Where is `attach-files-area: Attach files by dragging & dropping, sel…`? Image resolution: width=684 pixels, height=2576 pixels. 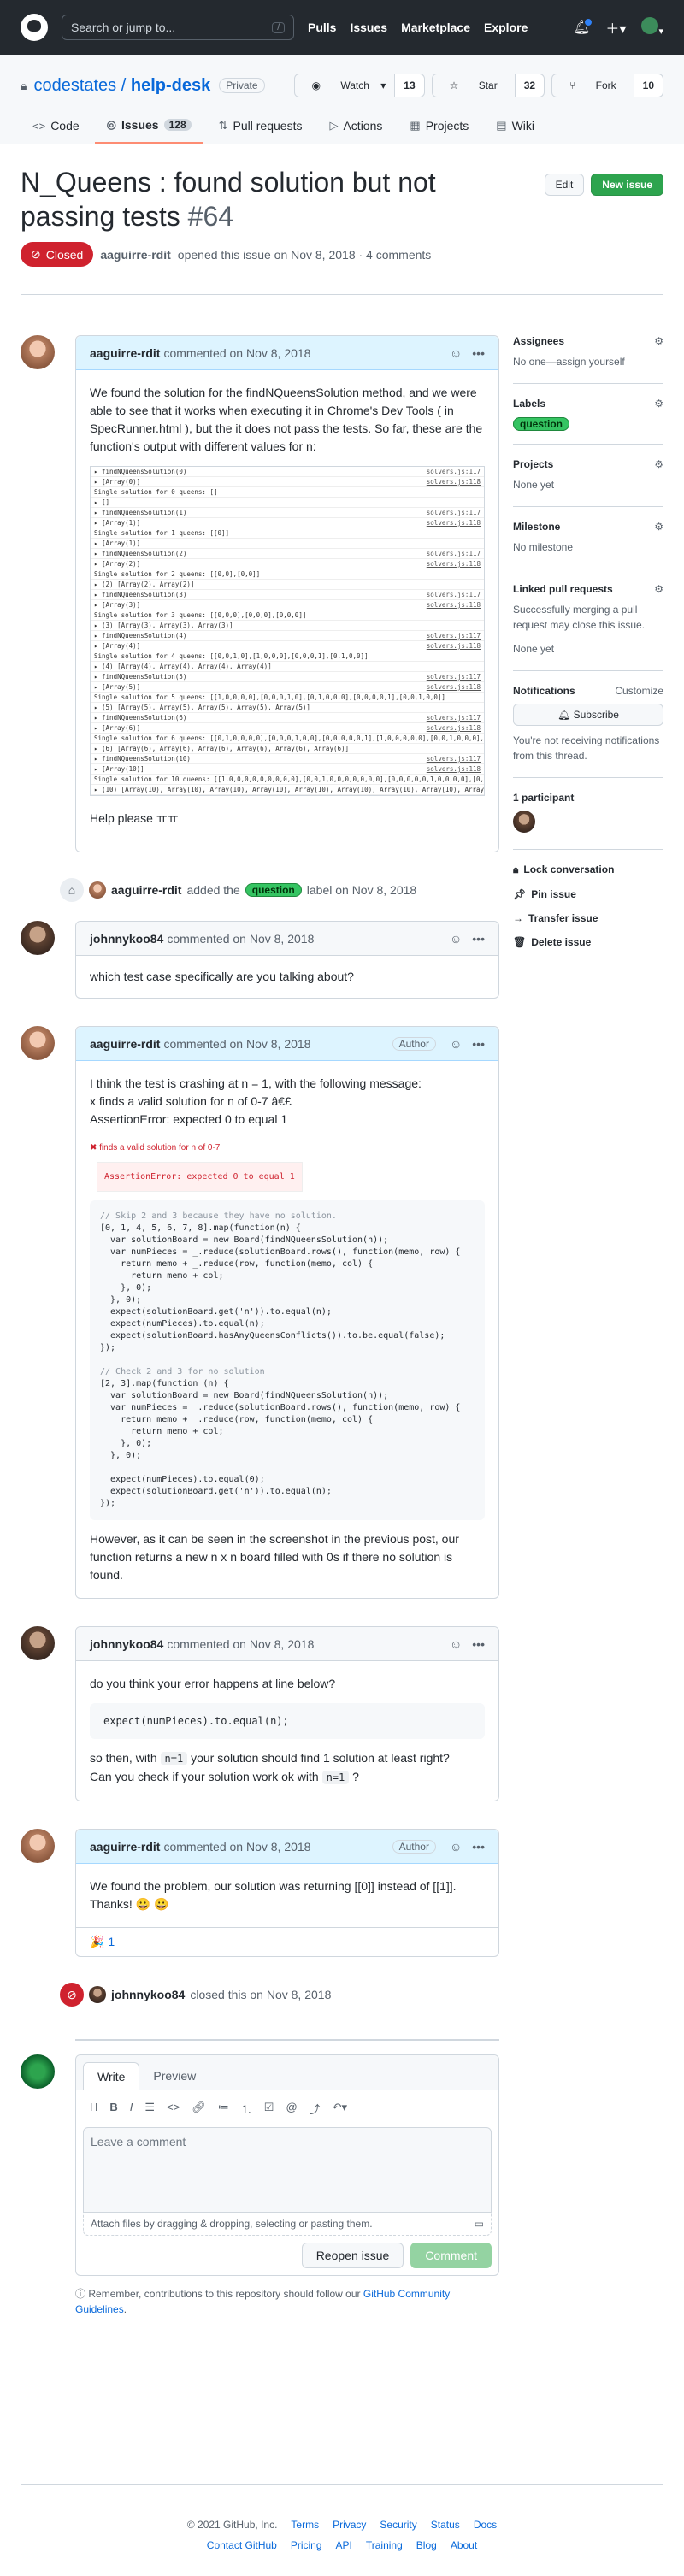 attach-files-area: Attach files by dragging & dropping, sel… is located at coordinates (287, 2224).